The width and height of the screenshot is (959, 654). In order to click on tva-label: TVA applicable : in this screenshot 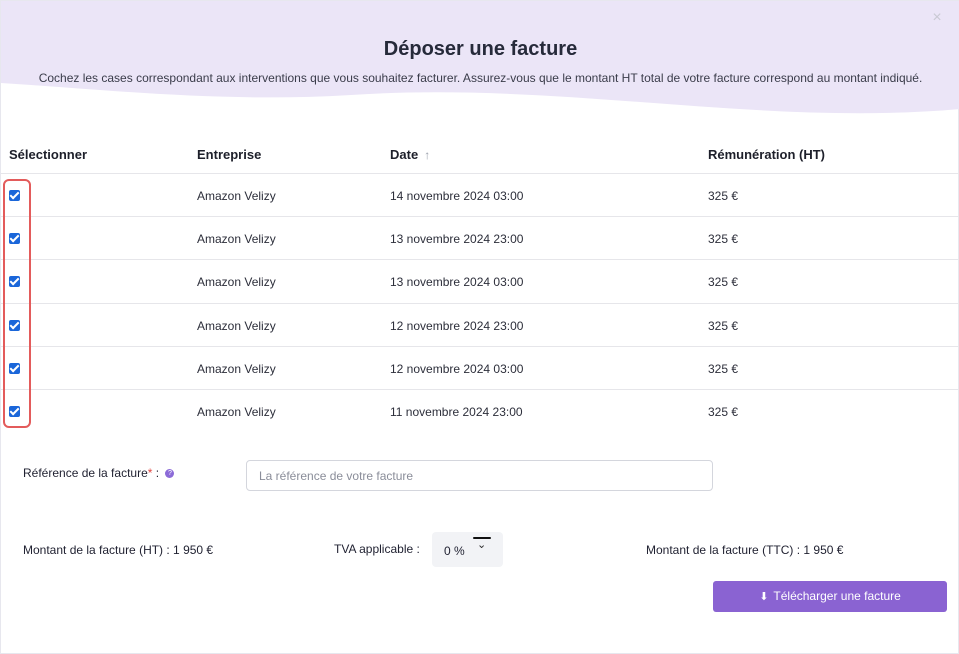, I will do `click(377, 549)`.